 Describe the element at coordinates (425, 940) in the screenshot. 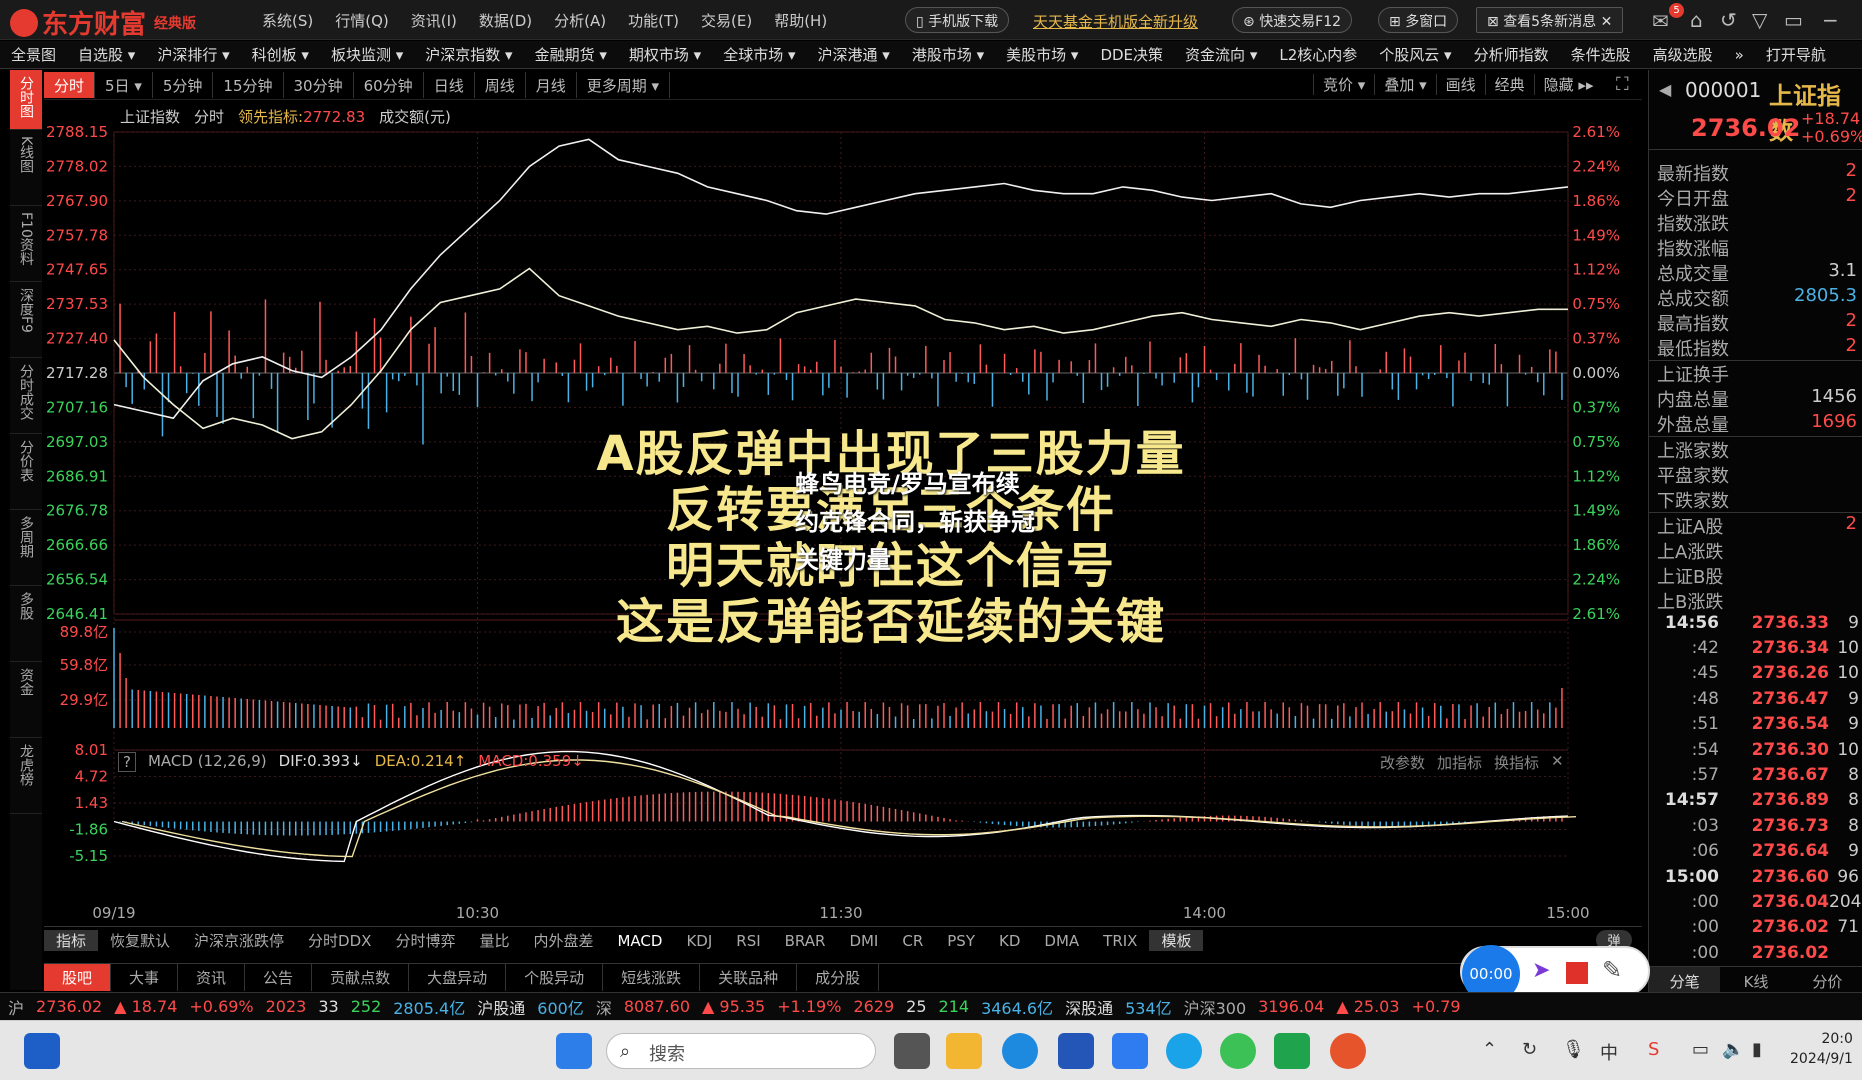

I see `indicator-tab: 分时博弈` at that location.